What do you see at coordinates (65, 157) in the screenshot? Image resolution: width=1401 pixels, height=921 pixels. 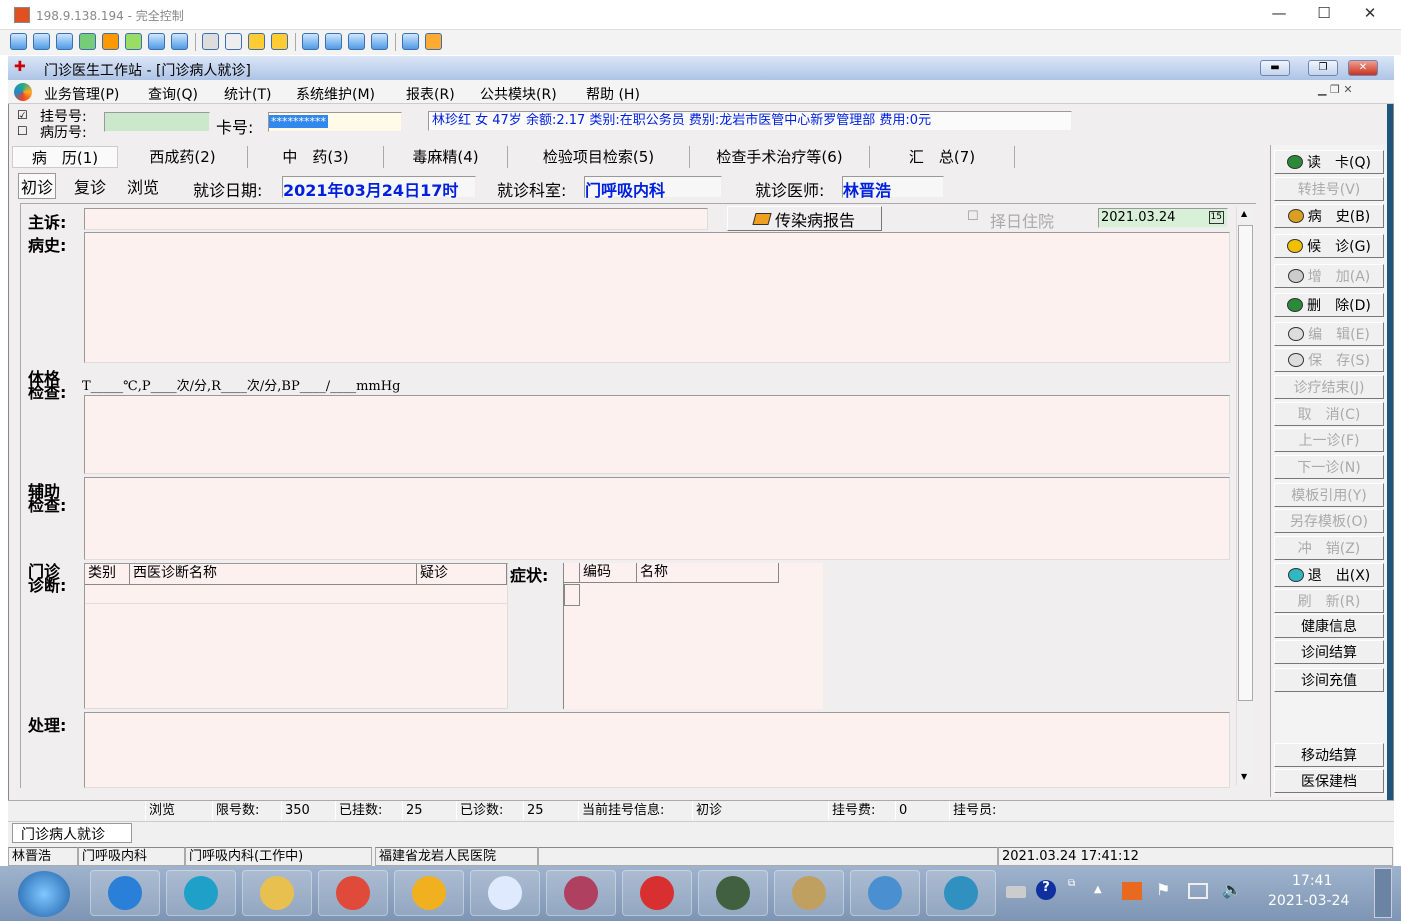 I see `tab-record: 病 历(1)` at bounding box center [65, 157].